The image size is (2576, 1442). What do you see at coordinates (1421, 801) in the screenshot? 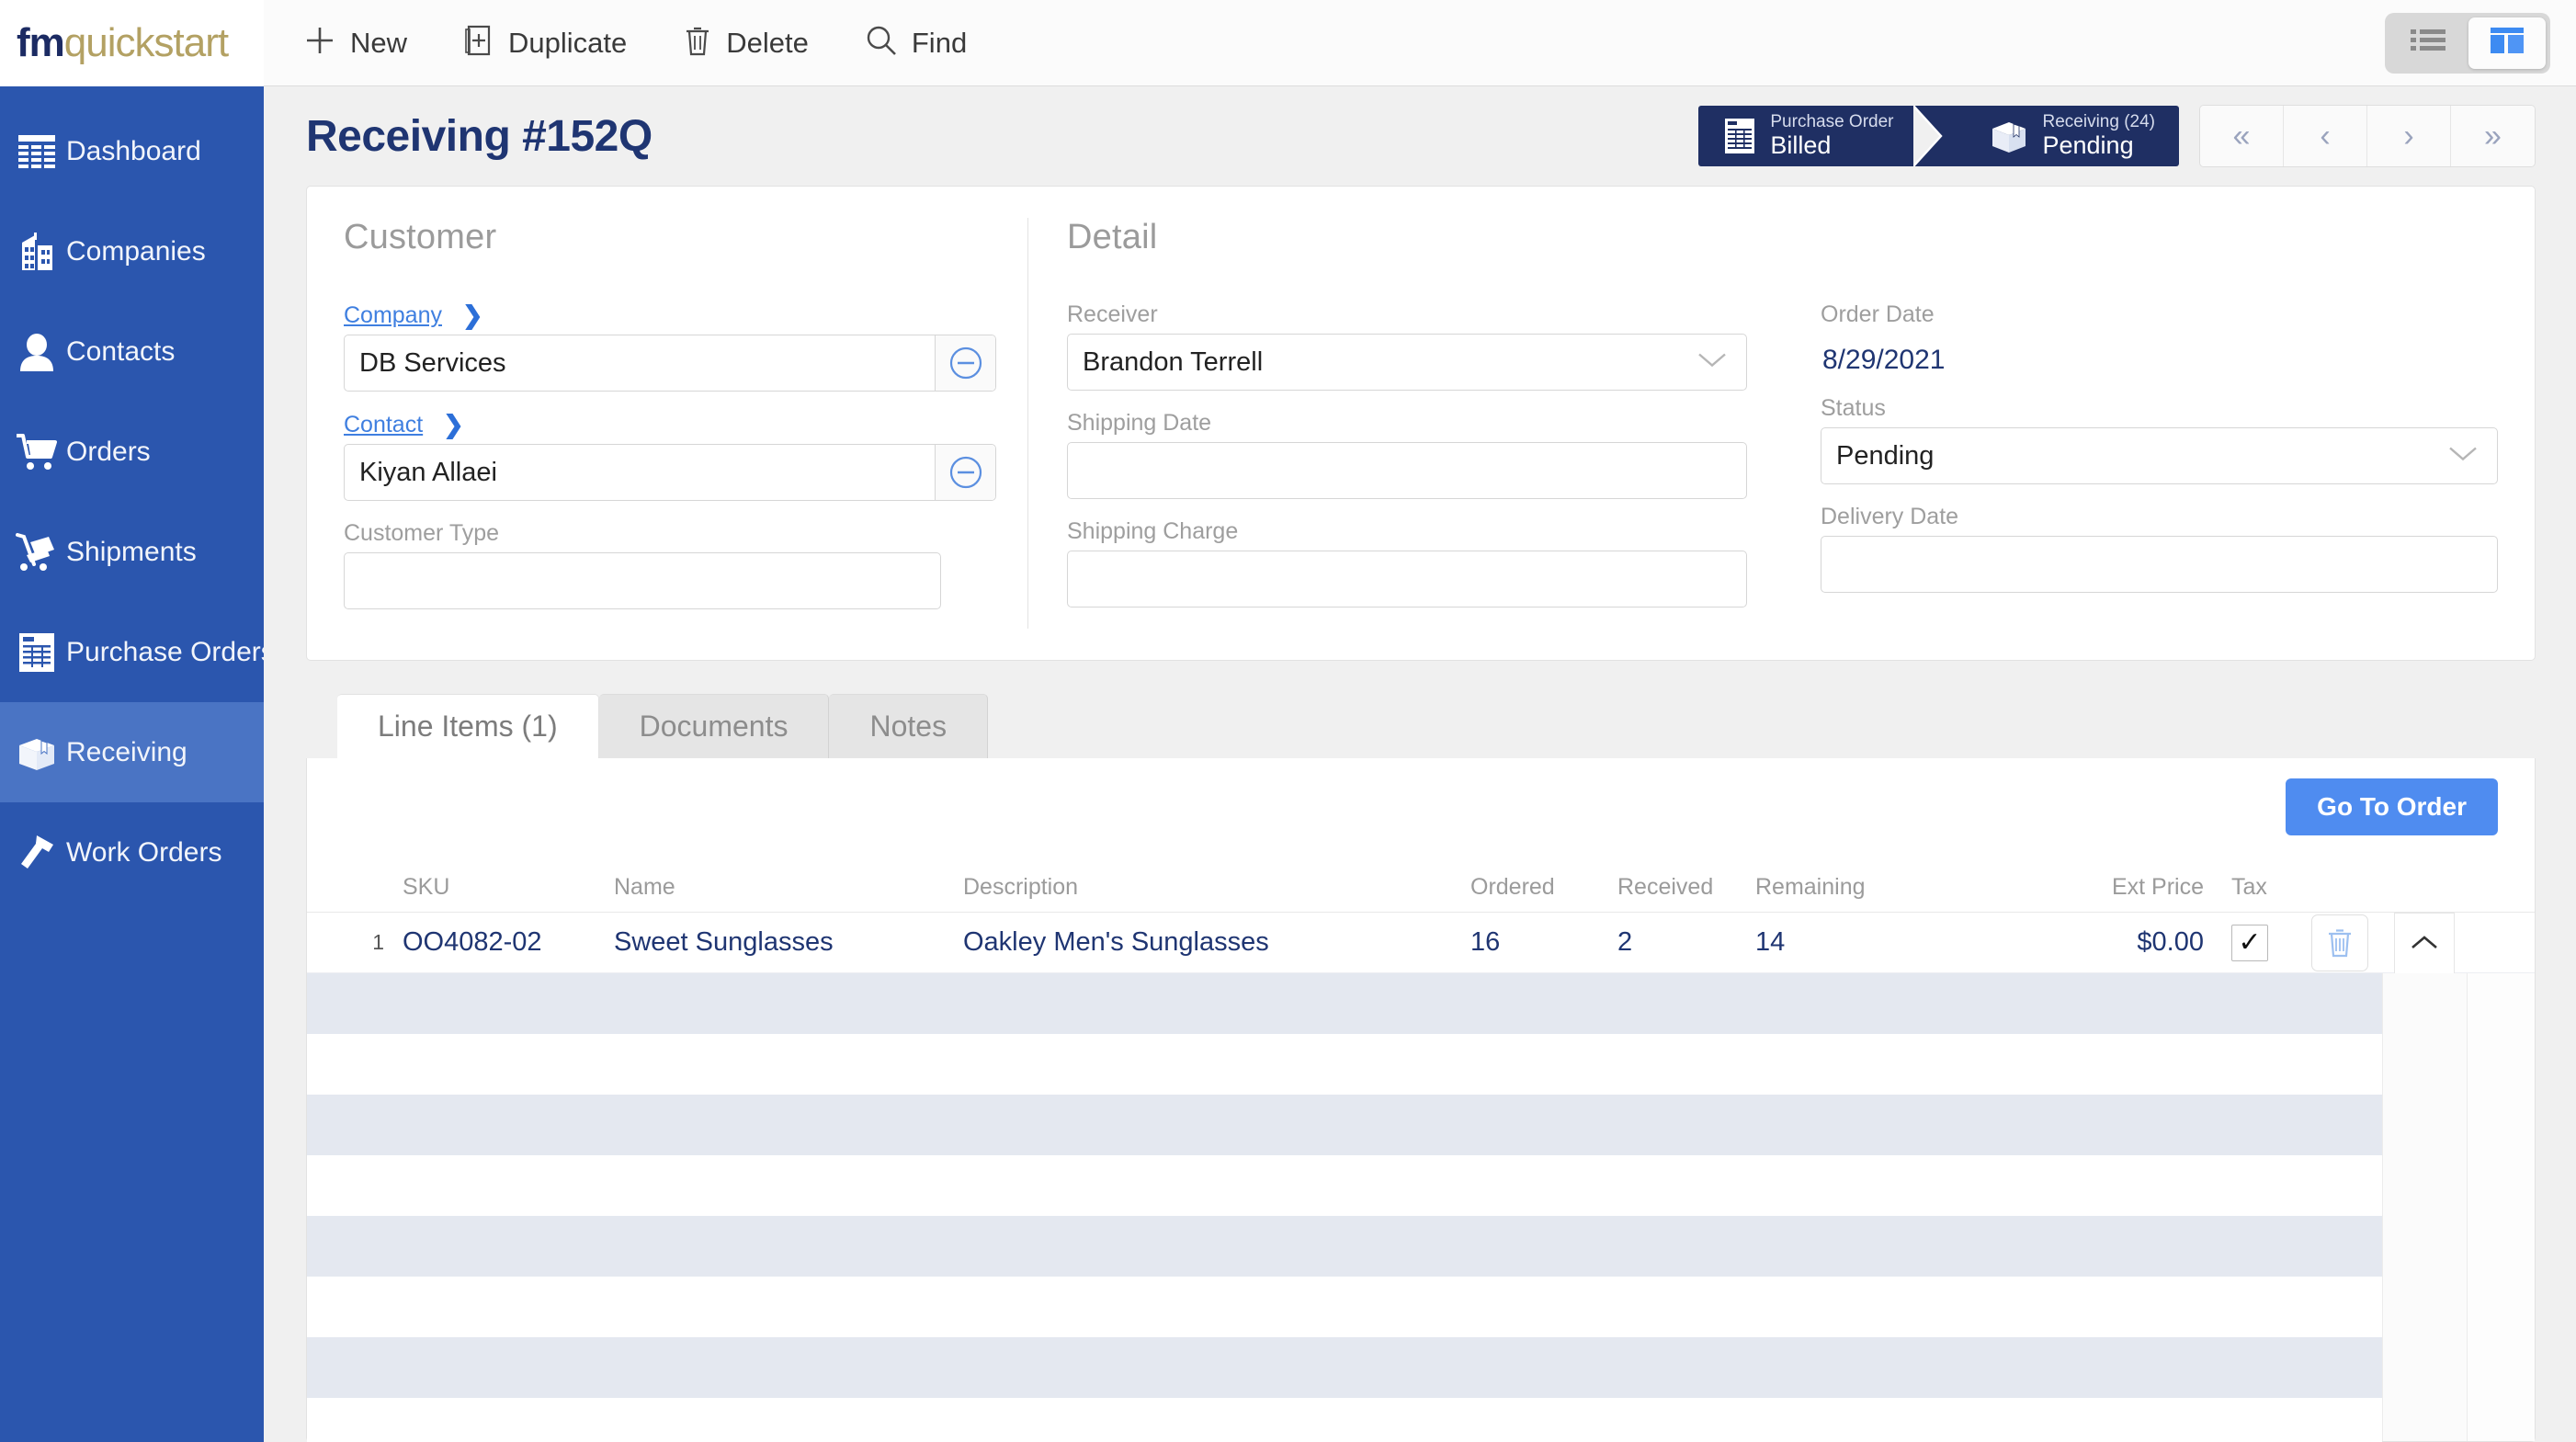
I see `line-items-actions: Go To Order` at bounding box center [1421, 801].